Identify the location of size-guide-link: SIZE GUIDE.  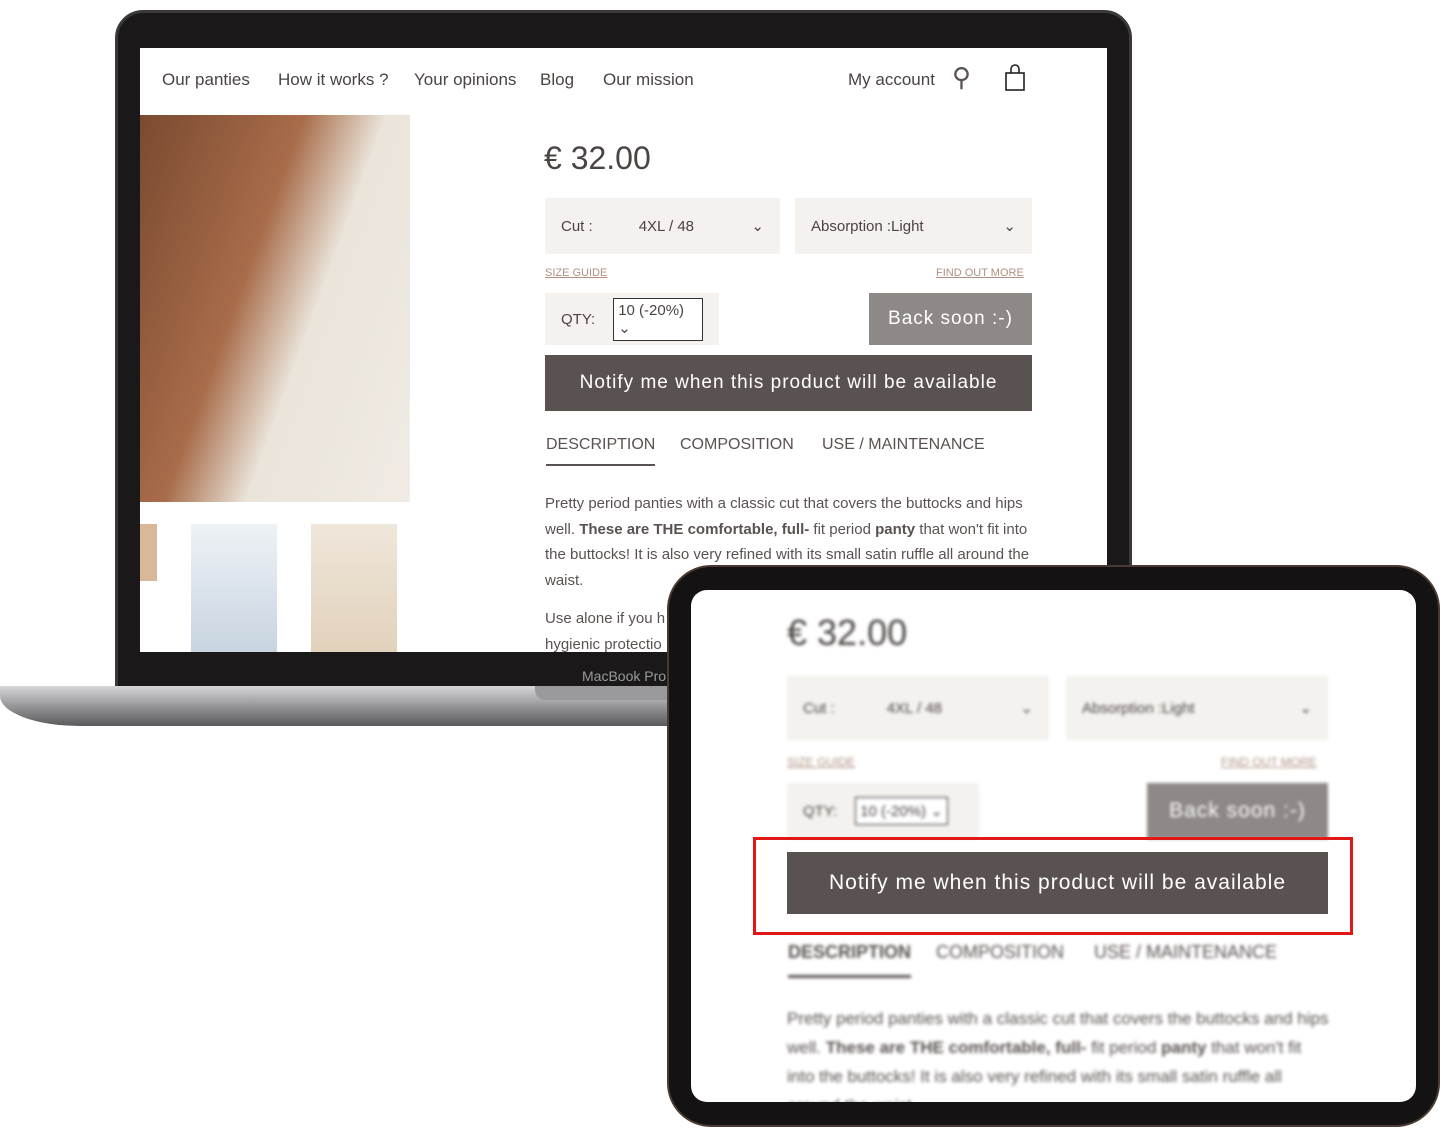
(576, 273).